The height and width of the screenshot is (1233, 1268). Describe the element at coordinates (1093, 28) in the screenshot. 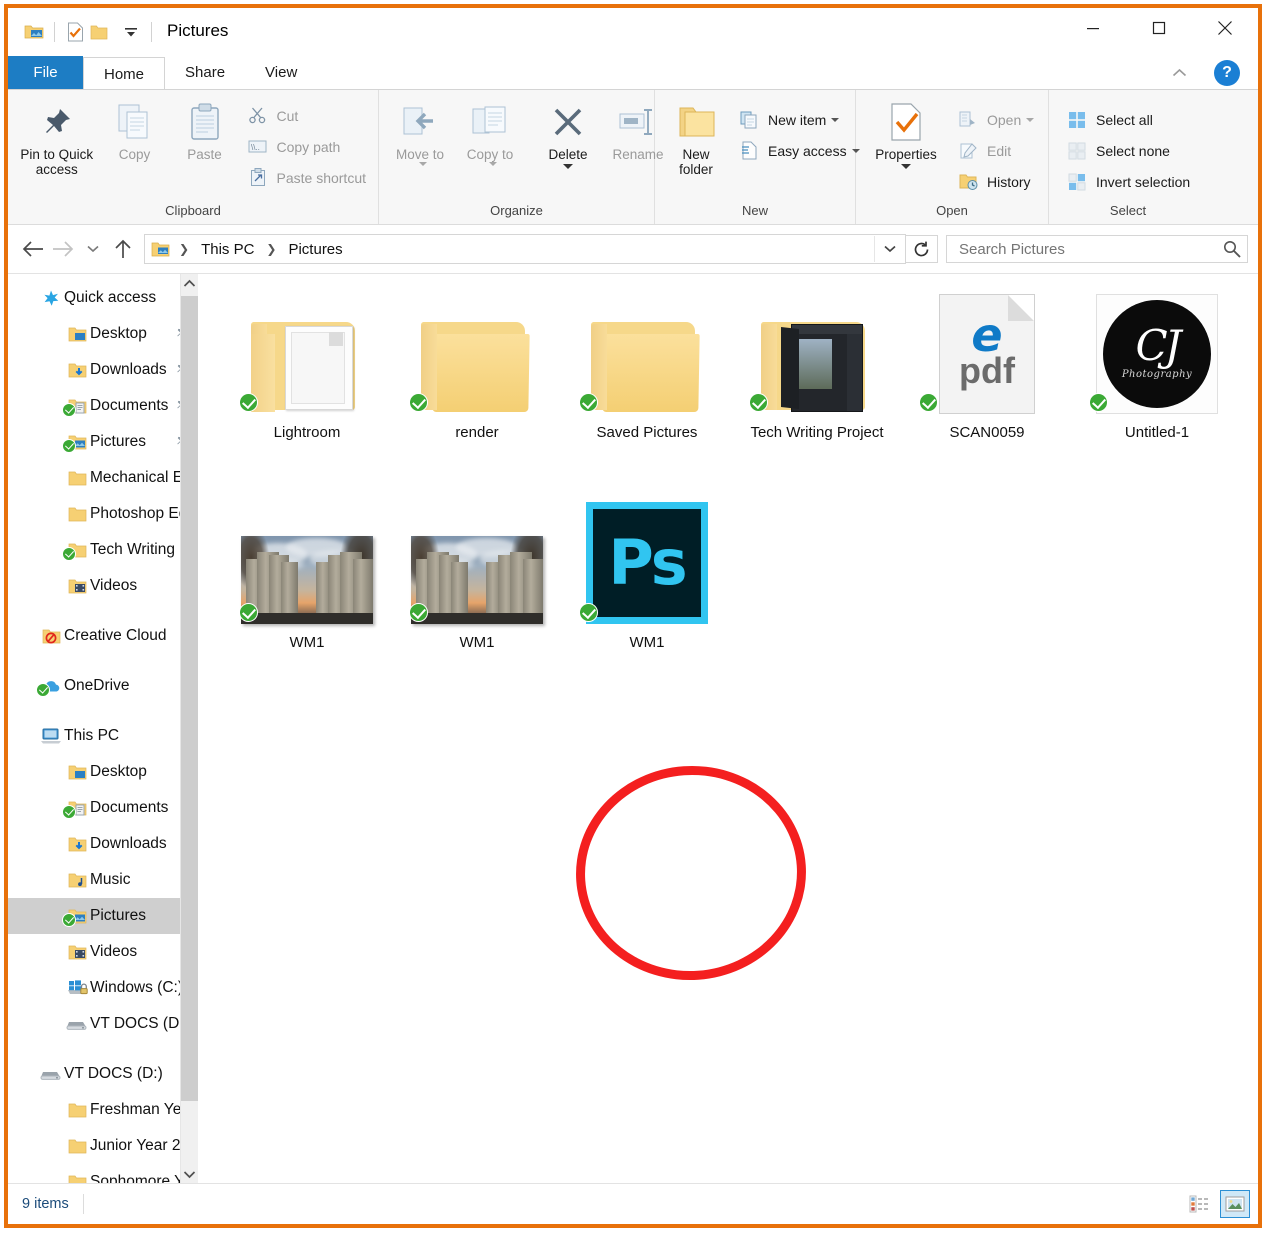

I see `minimize-button` at that location.